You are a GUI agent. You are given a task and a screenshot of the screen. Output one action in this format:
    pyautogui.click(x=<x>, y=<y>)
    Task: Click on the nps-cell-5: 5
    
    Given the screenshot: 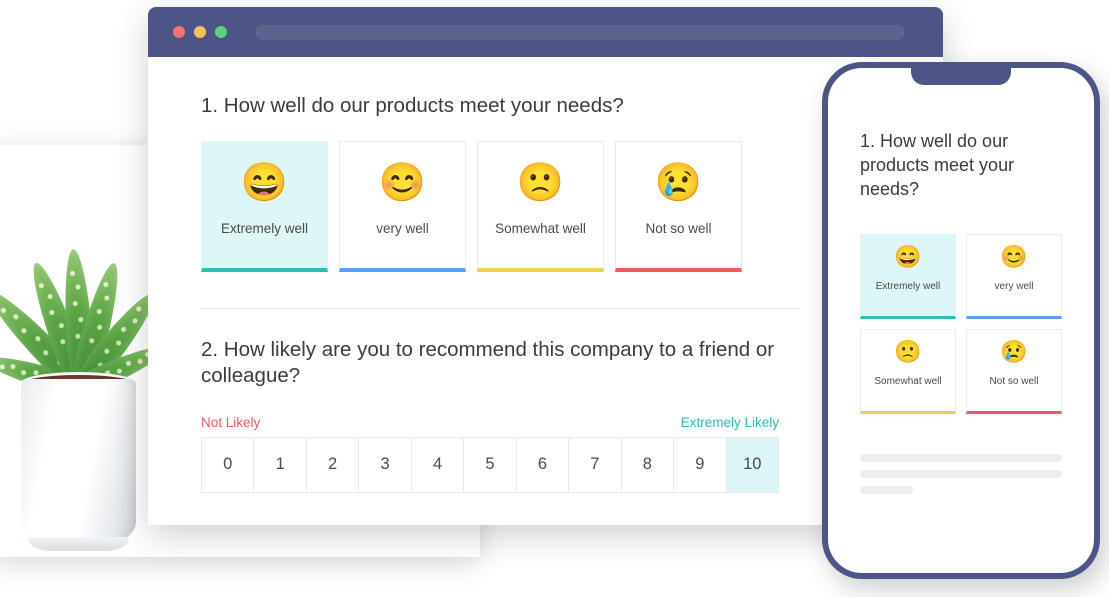 What is the action you would take?
    pyautogui.click(x=490, y=464)
    